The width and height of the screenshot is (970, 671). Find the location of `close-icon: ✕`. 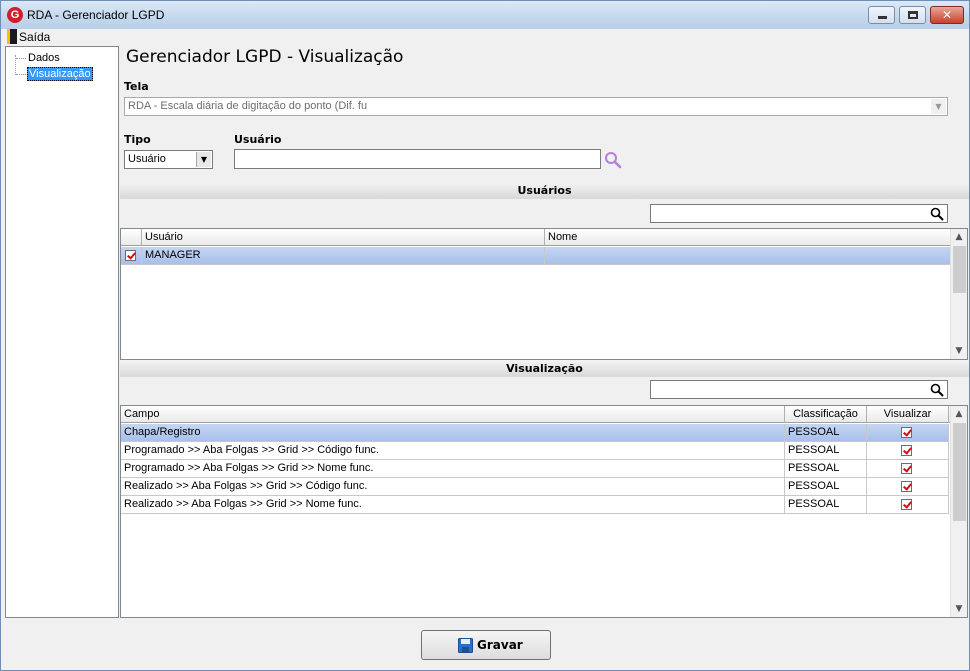

close-icon: ✕ is located at coordinates (947, 15).